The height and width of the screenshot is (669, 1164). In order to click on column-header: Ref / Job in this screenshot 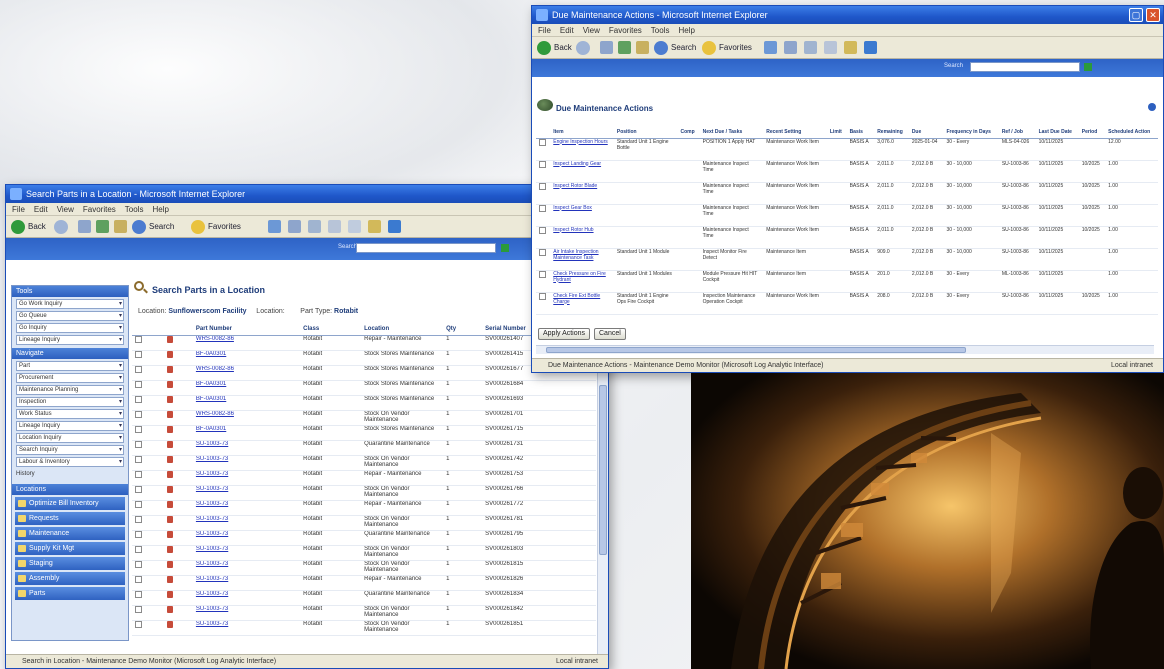, I will do `click(1017, 132)`.